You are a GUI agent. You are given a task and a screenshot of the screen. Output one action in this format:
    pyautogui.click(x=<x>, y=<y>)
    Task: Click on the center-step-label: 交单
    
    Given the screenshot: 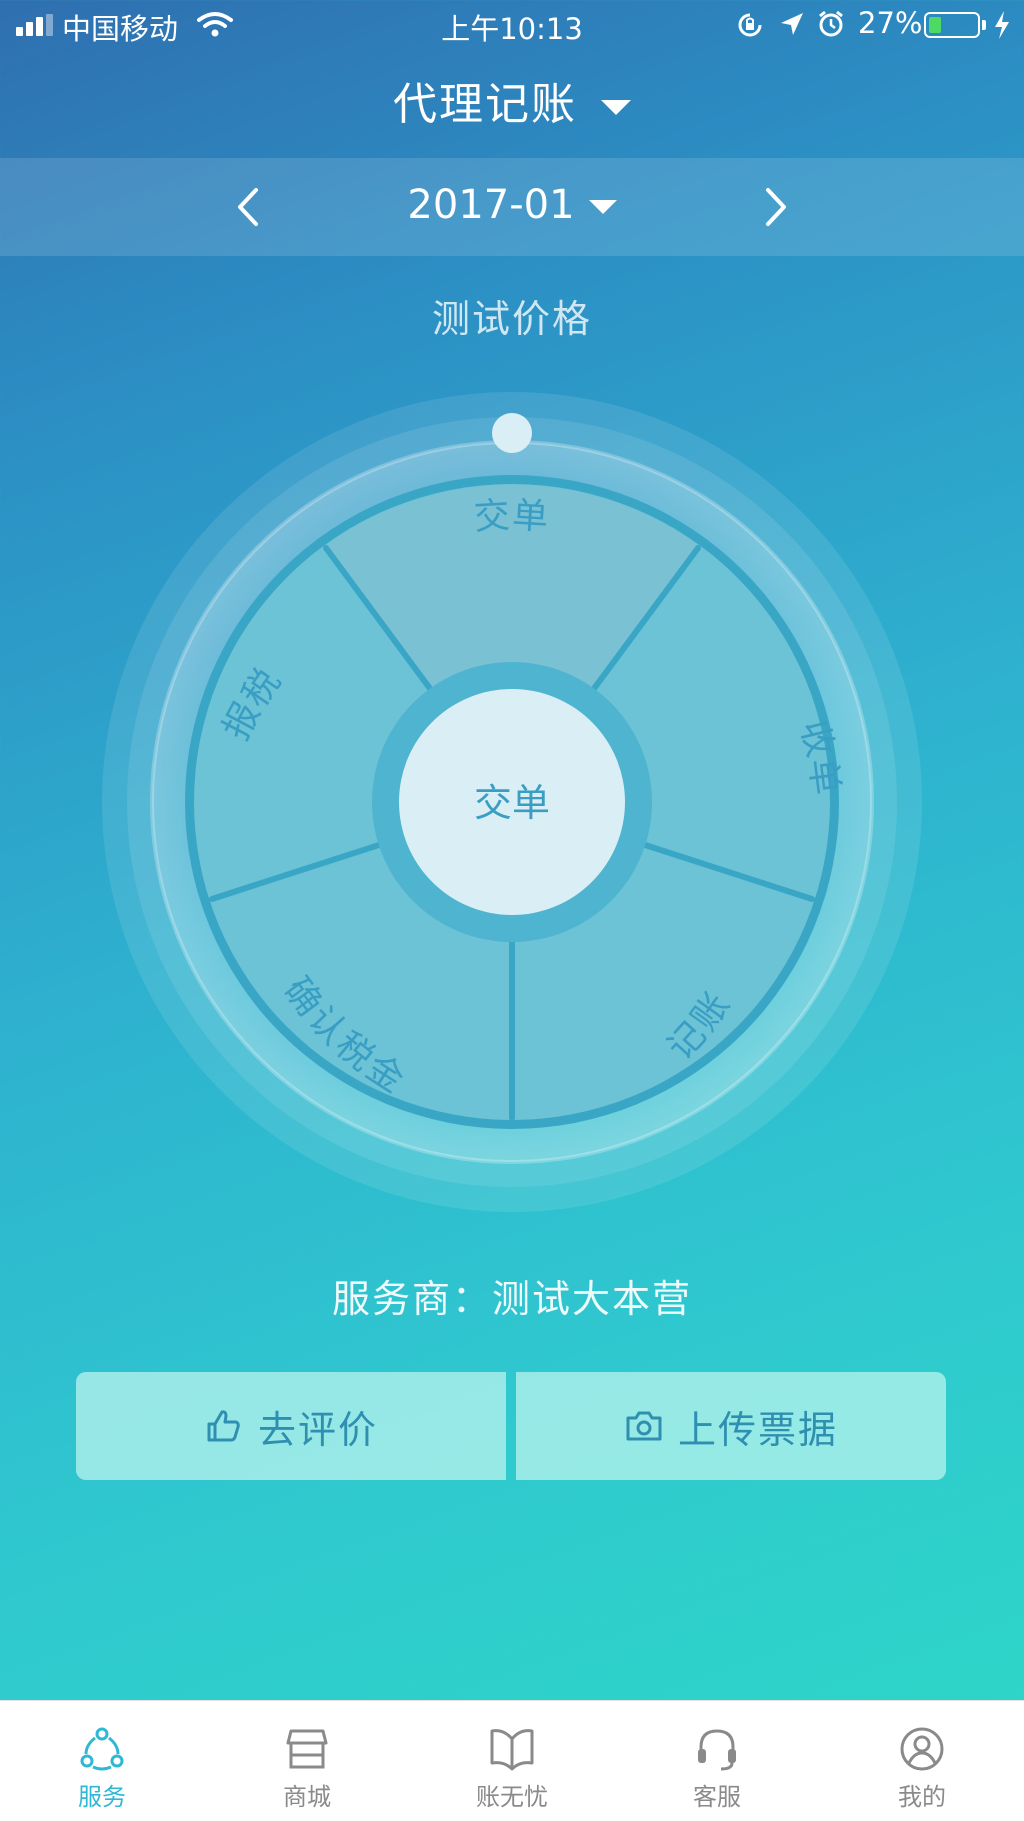 What is the action you would take?
    pyautogui.click(x=512, y=803)
    